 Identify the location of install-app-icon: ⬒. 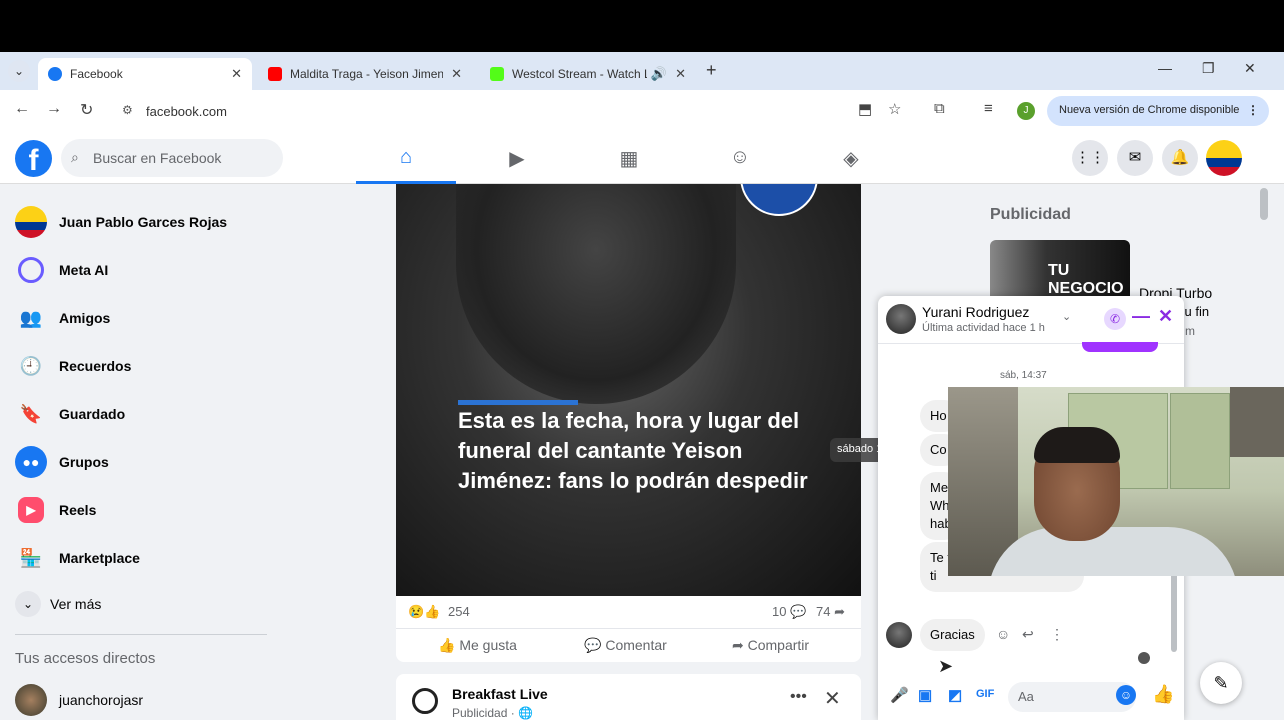
(865, 109).